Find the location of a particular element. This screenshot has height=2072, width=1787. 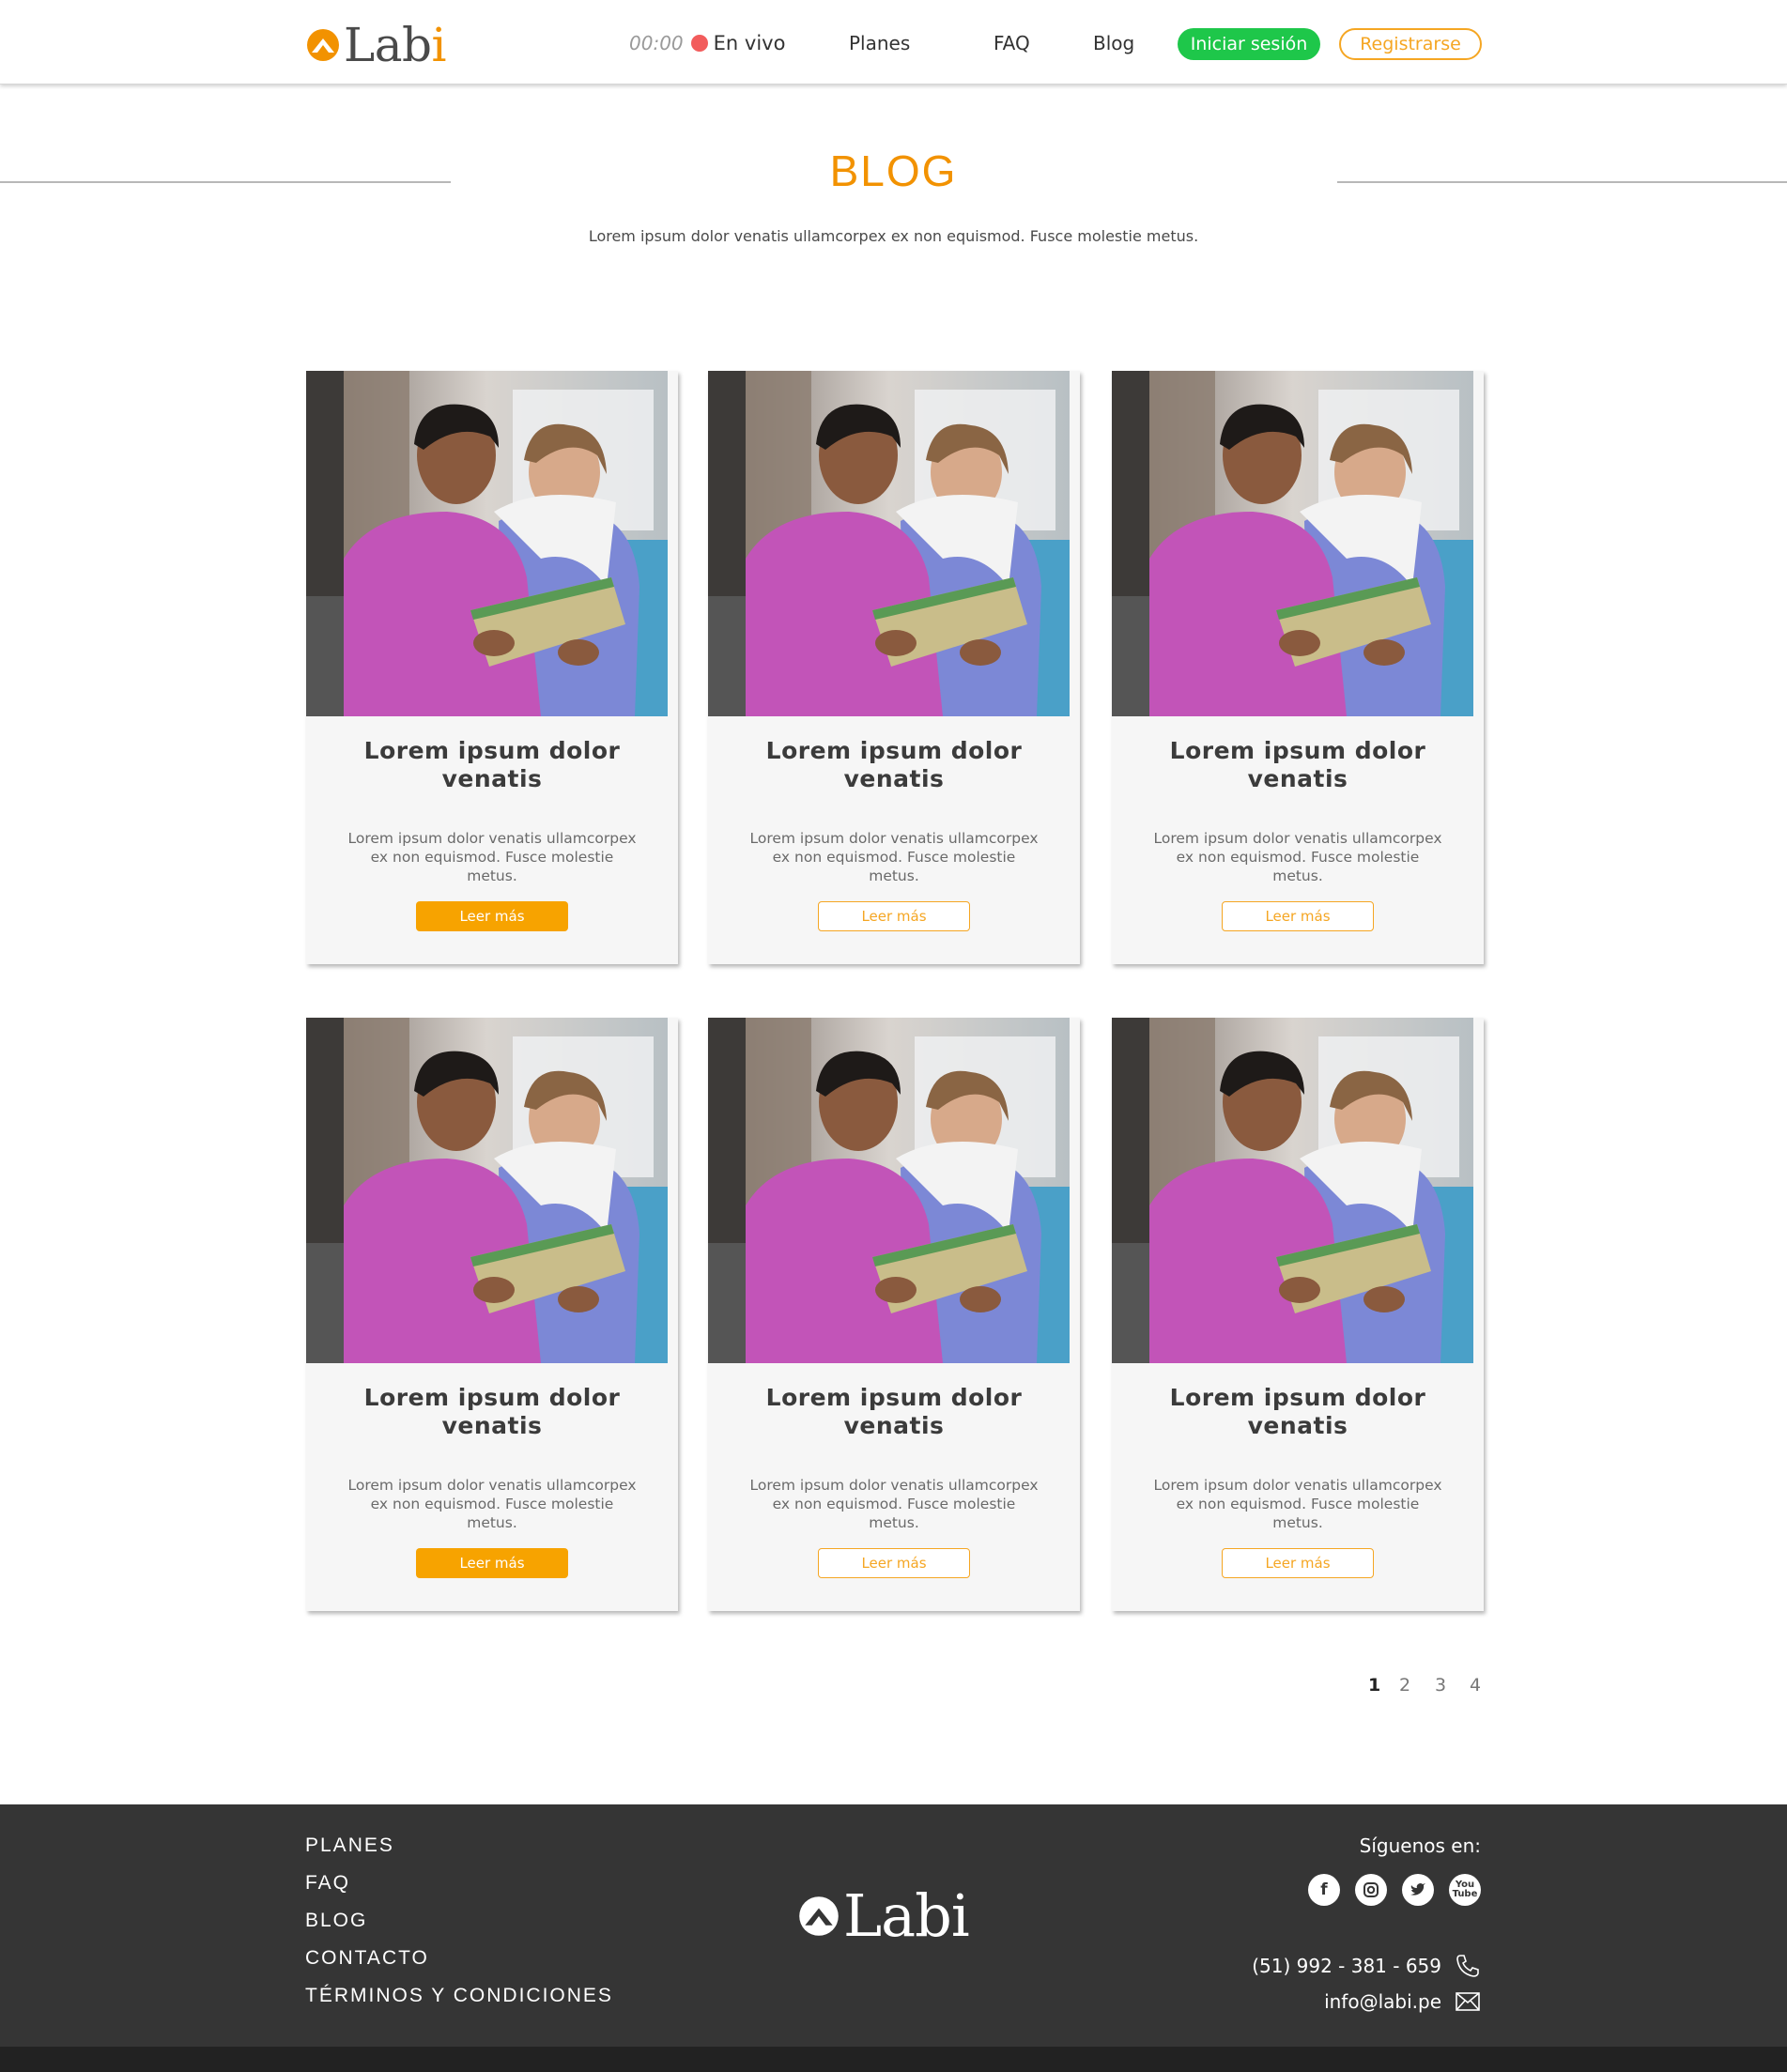

page-2-link: 2 is located at coordinates (1404, 1685).